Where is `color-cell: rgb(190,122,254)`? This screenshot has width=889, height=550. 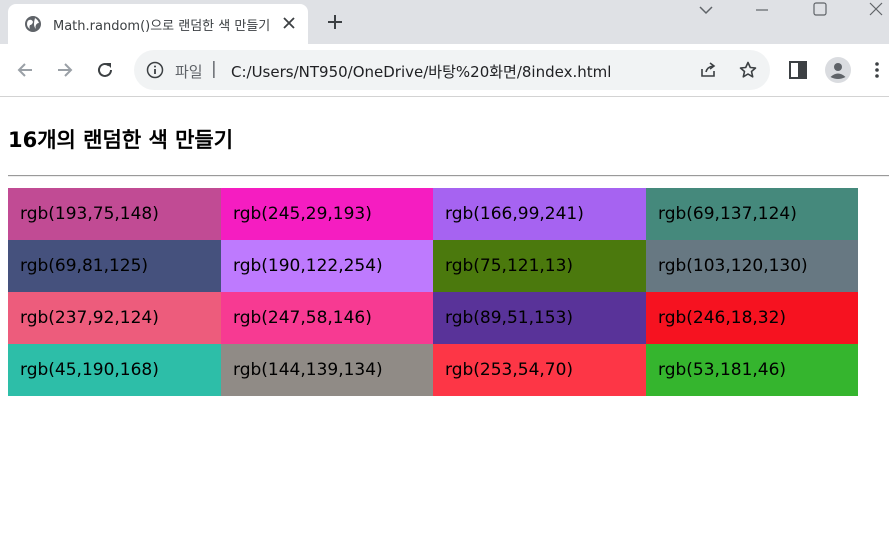
color-cell: rgb(190,122,254) is located at coordinates (327, 266).